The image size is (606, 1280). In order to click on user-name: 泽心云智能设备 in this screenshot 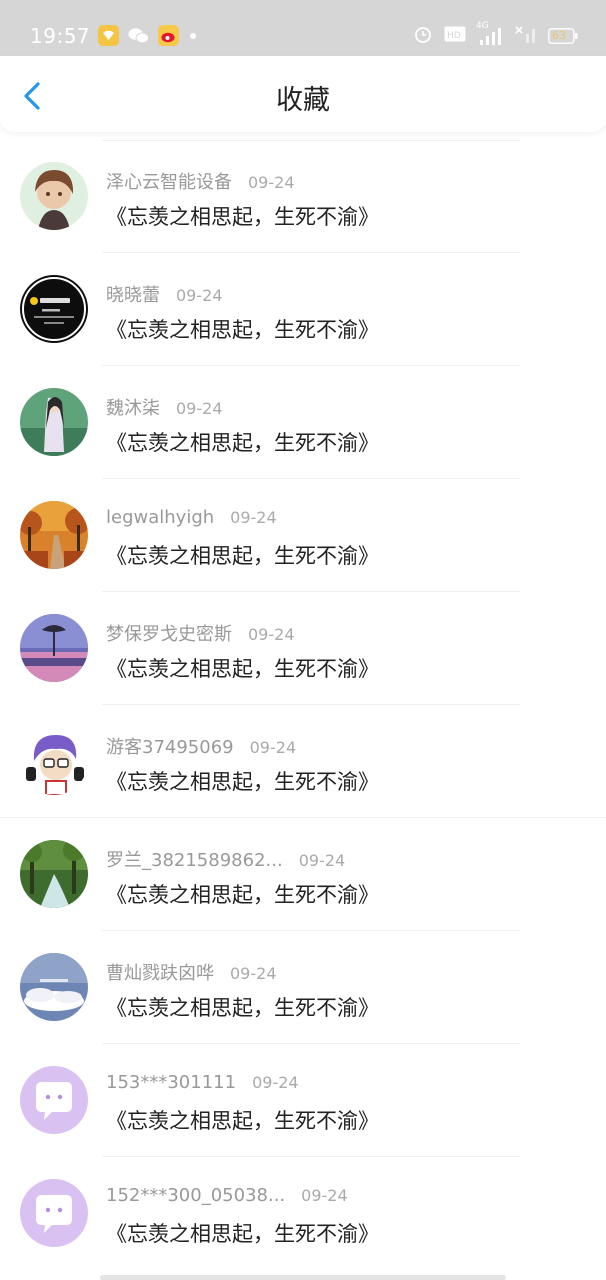, I will do `click(169, 181)`.